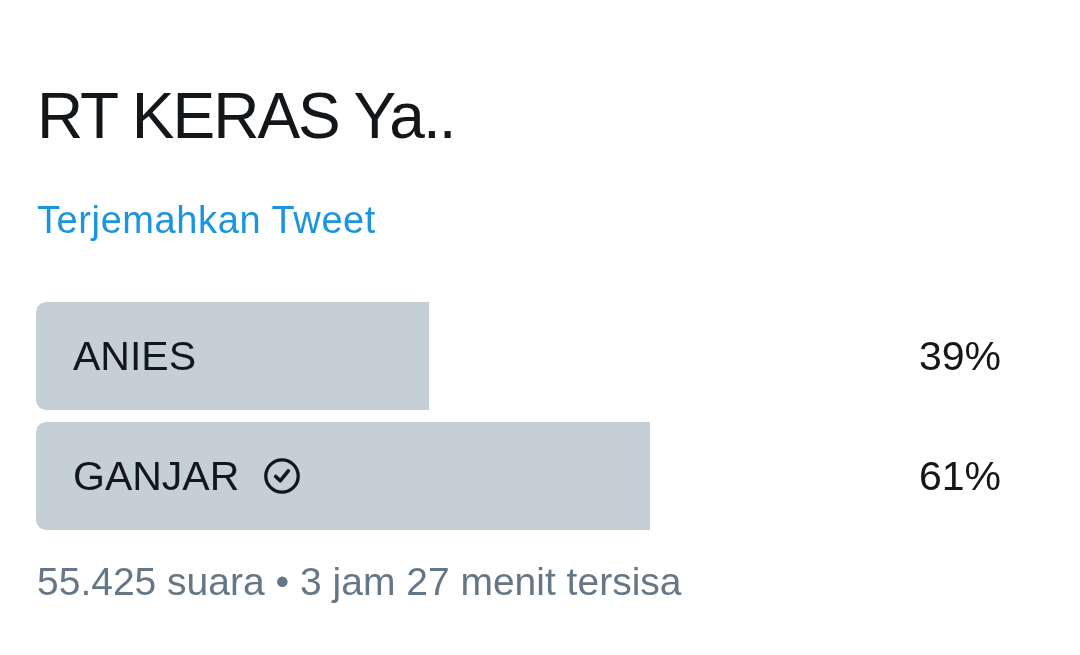 The width and height of the screenshot is (1080, 655). I want to click on poll-percentage: 61%, so click(959, 476).